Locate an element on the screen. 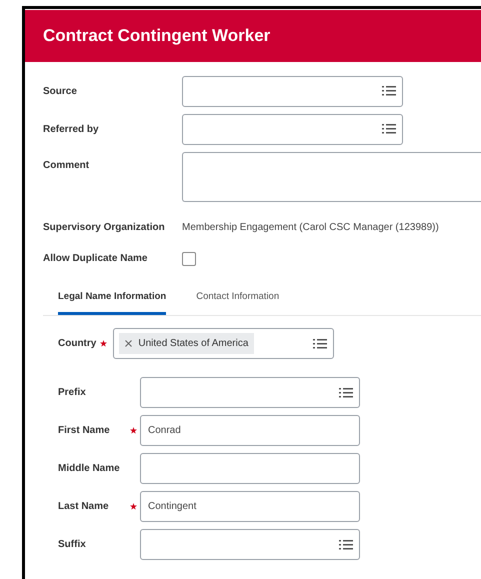  field-value: Conrad is located at coordinates (164, 431).